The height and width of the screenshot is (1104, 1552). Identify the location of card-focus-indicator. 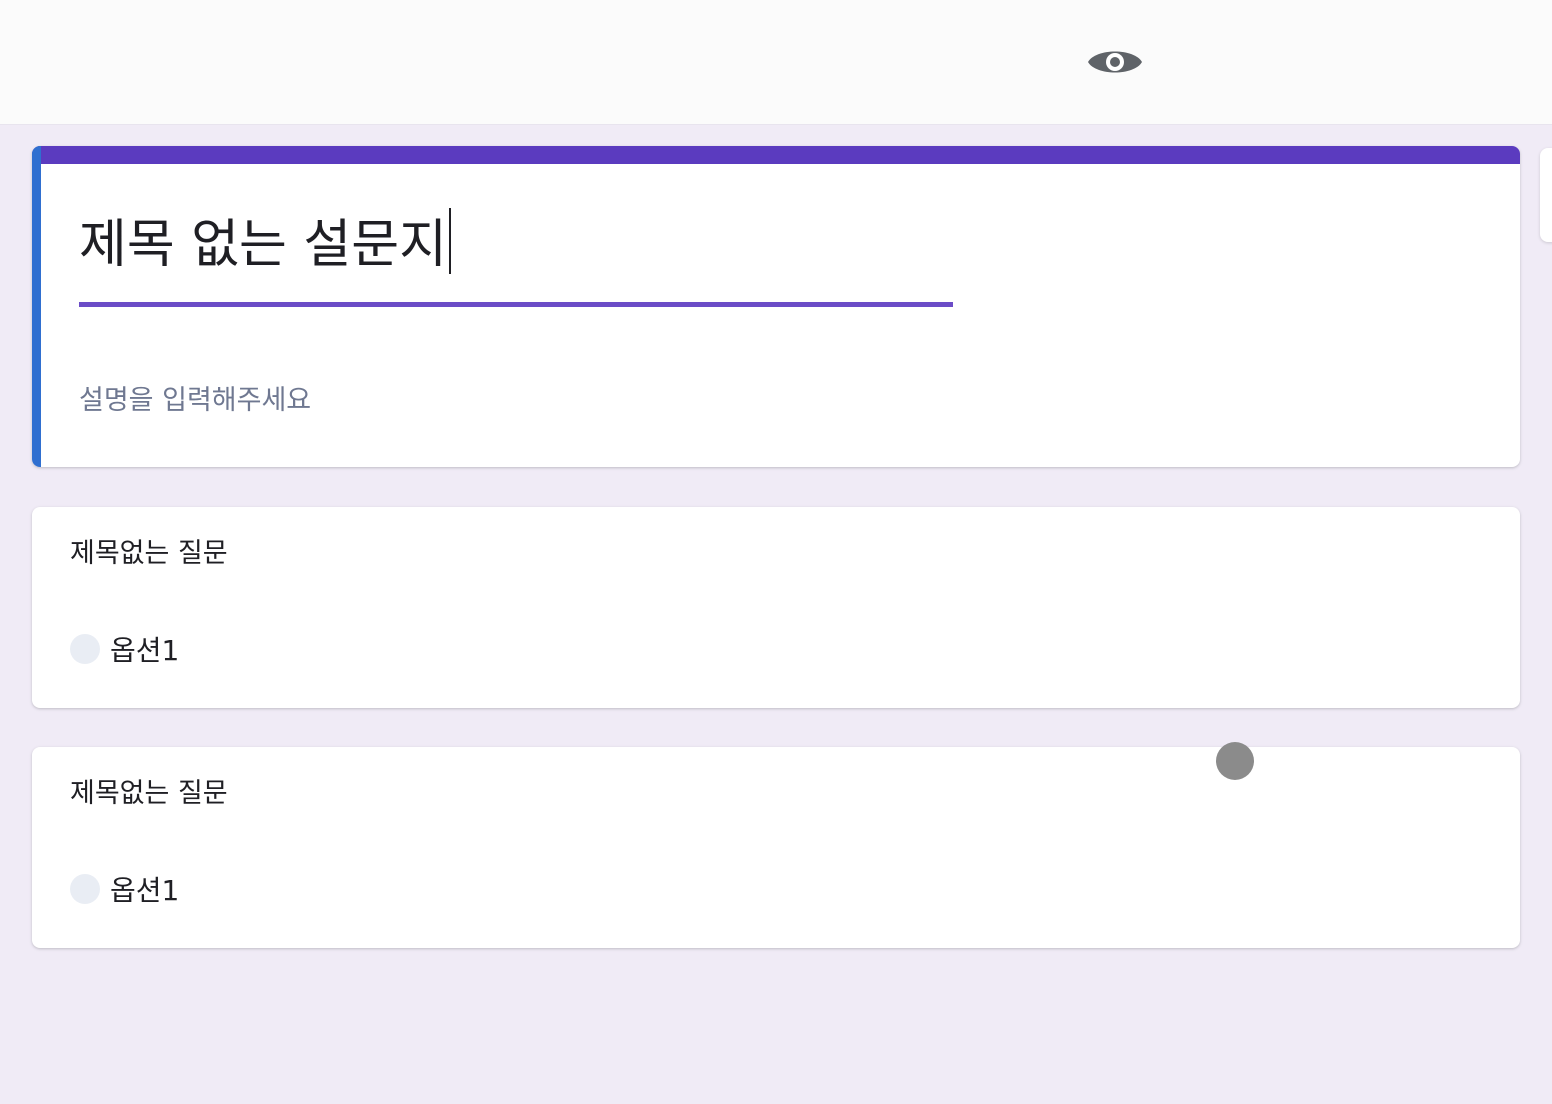
(36, 306).